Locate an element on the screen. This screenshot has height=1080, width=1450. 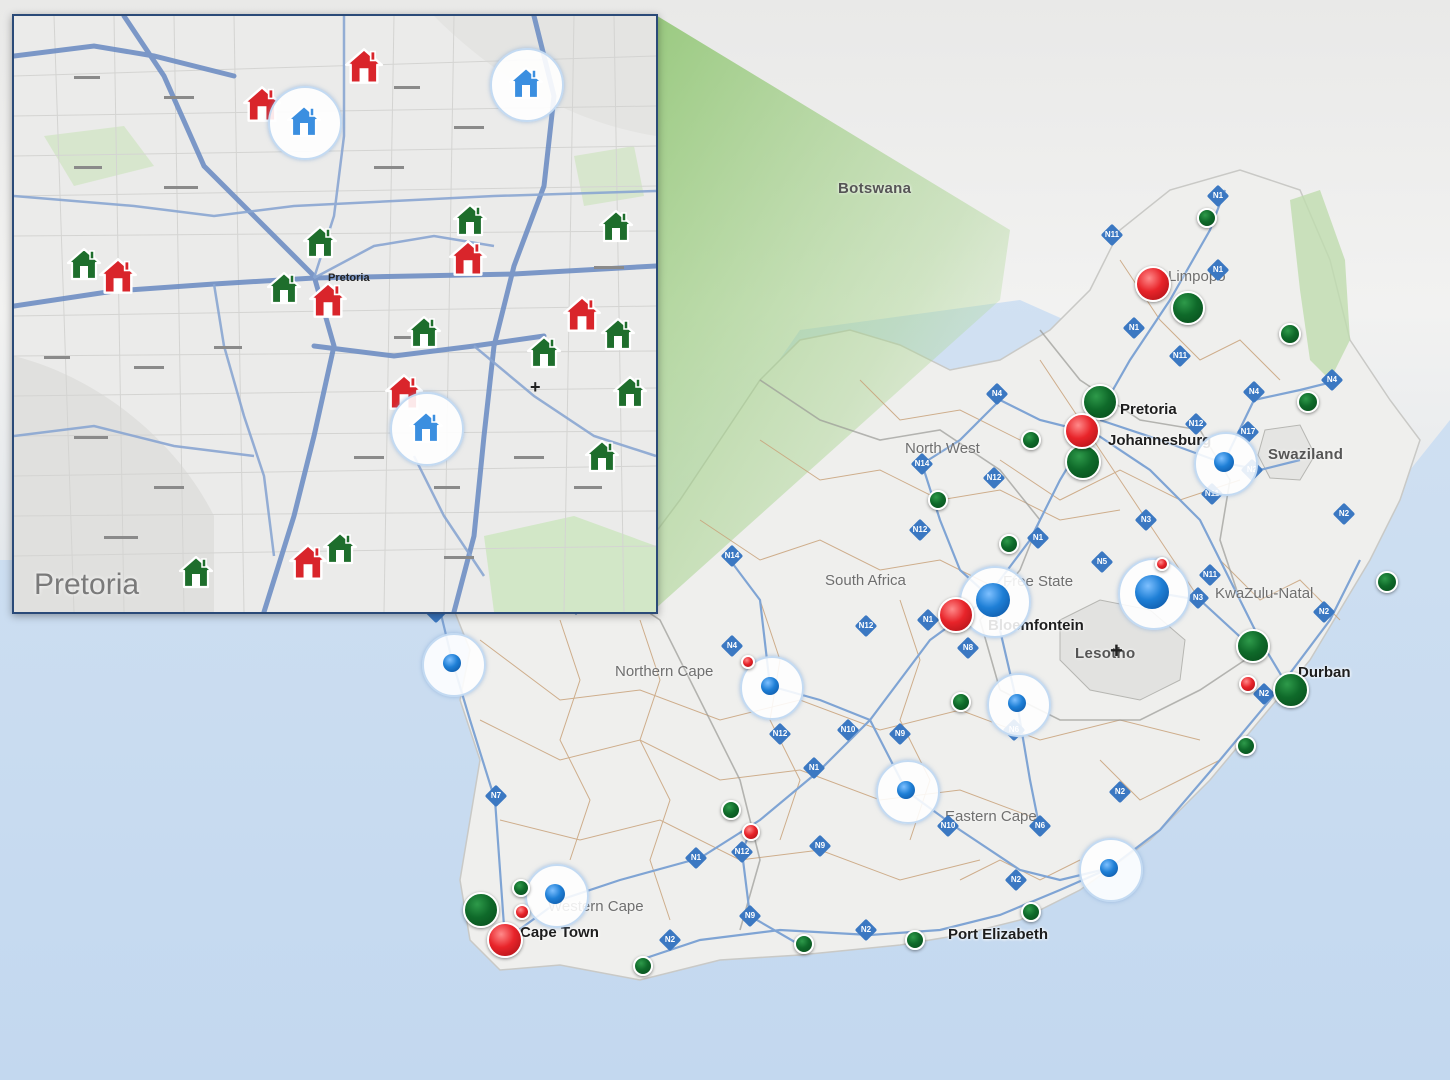
route-shield-label: N9 is located at coordinates (820, 845).